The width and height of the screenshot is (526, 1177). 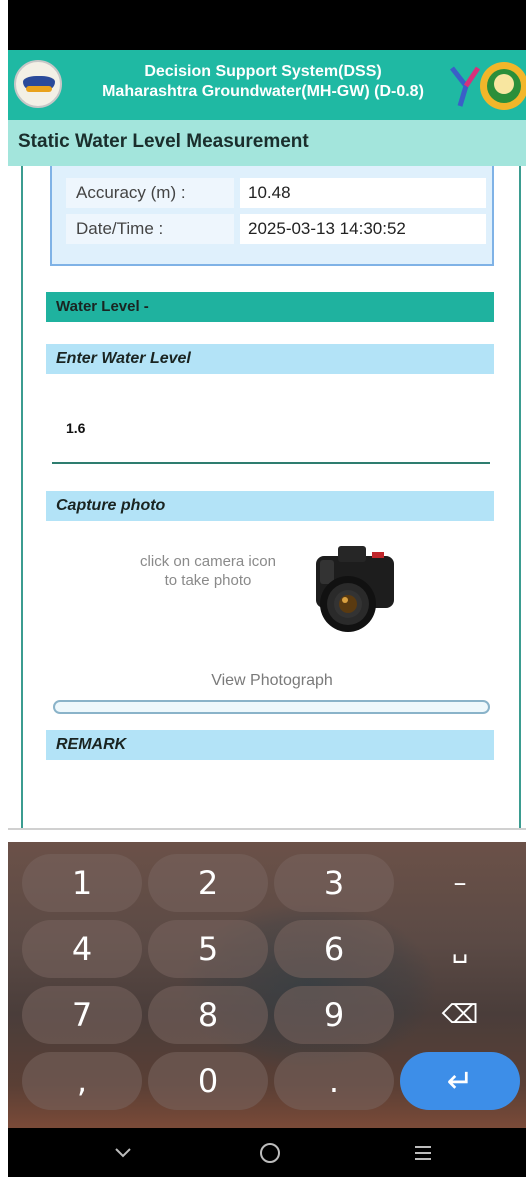 What do you see at coordinates (460, 1015) in the screenshot?
I see `backspace-icon: ⌫` at bounding box center [460, 1015].